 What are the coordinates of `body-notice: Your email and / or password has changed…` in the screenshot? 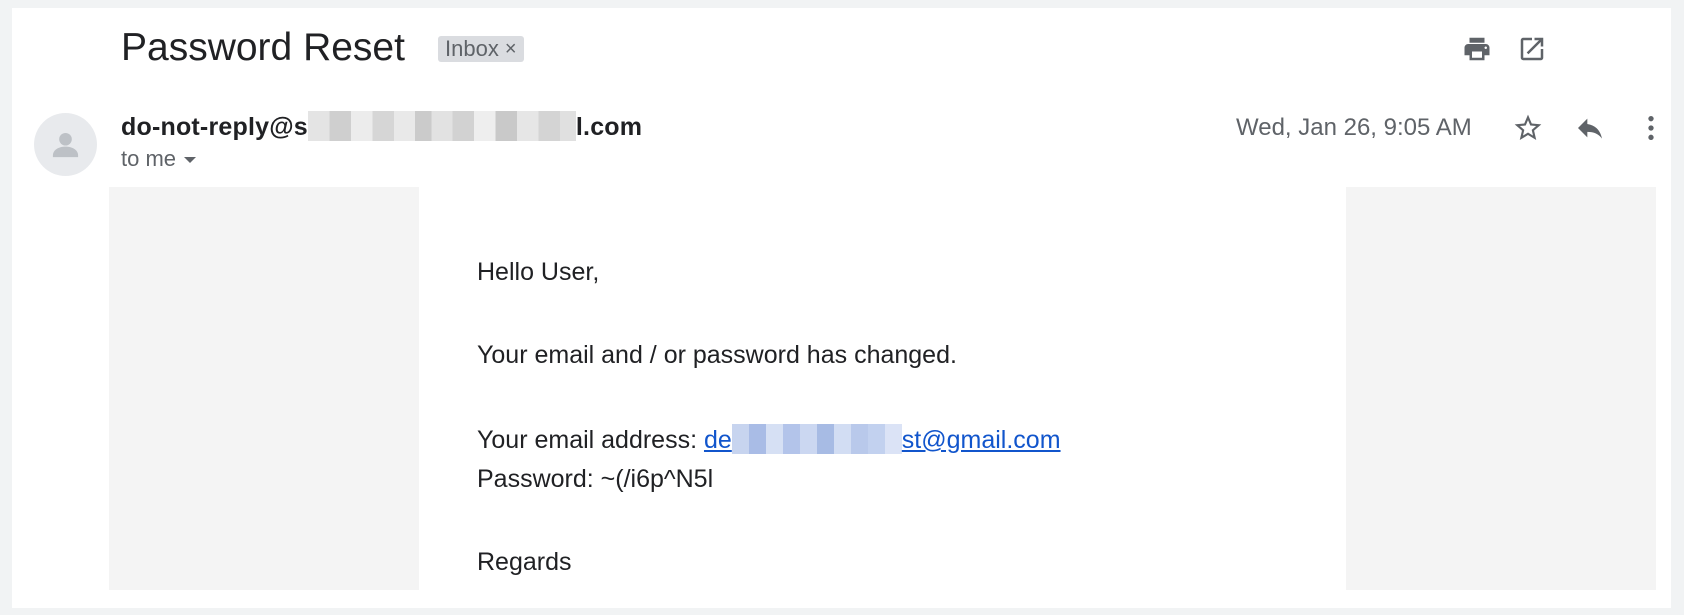 It's located at (717, 355).